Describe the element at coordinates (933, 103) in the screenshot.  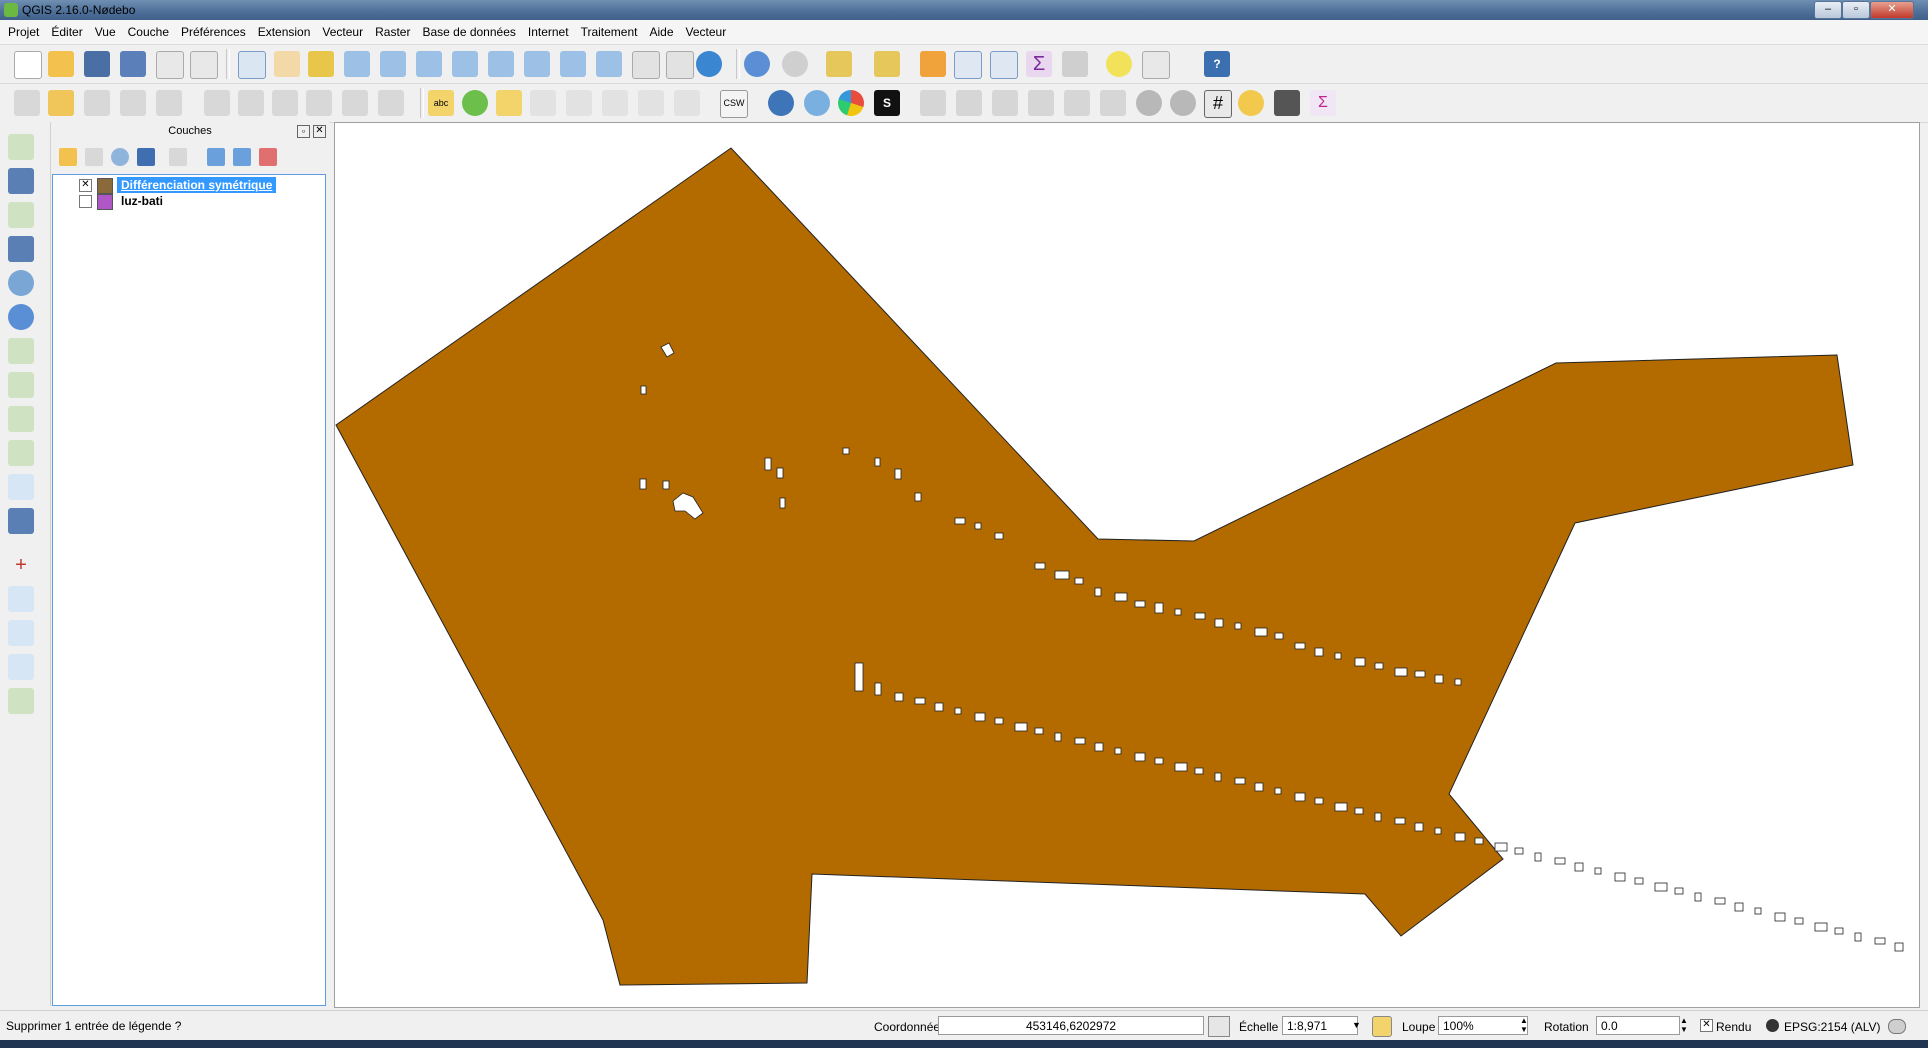
I see `digitize-1-icon` at that location.